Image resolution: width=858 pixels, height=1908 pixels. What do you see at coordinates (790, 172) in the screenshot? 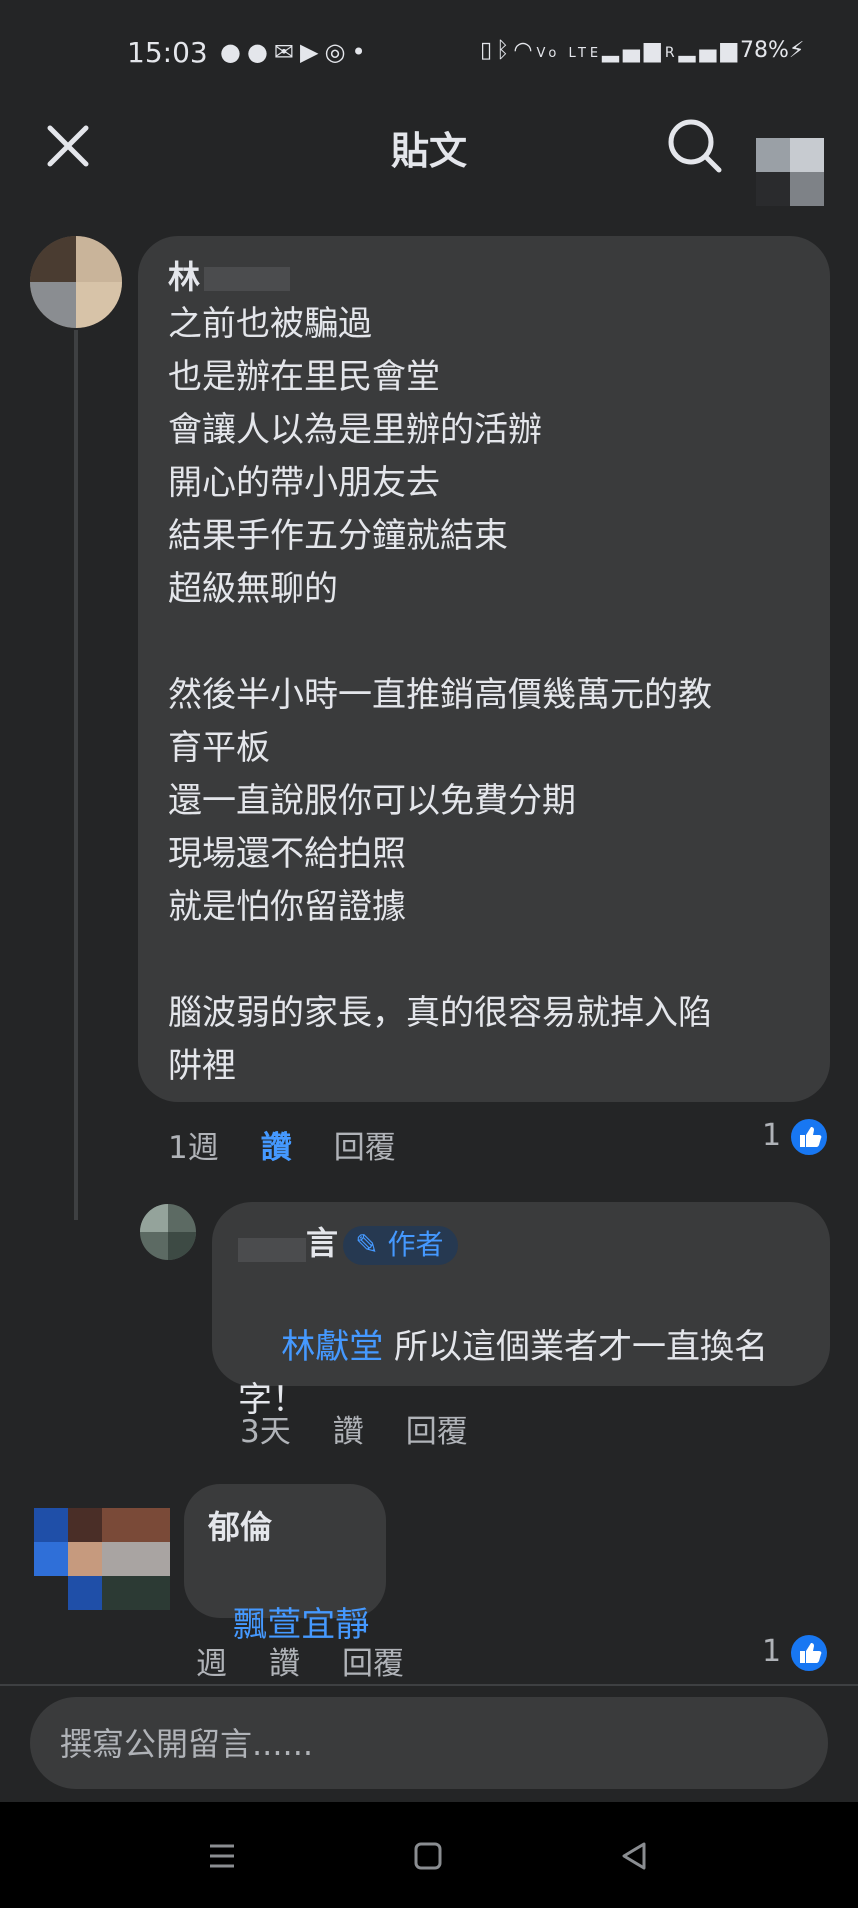
I see `header-avatar-mosaic` at bounding box center [790, 172].